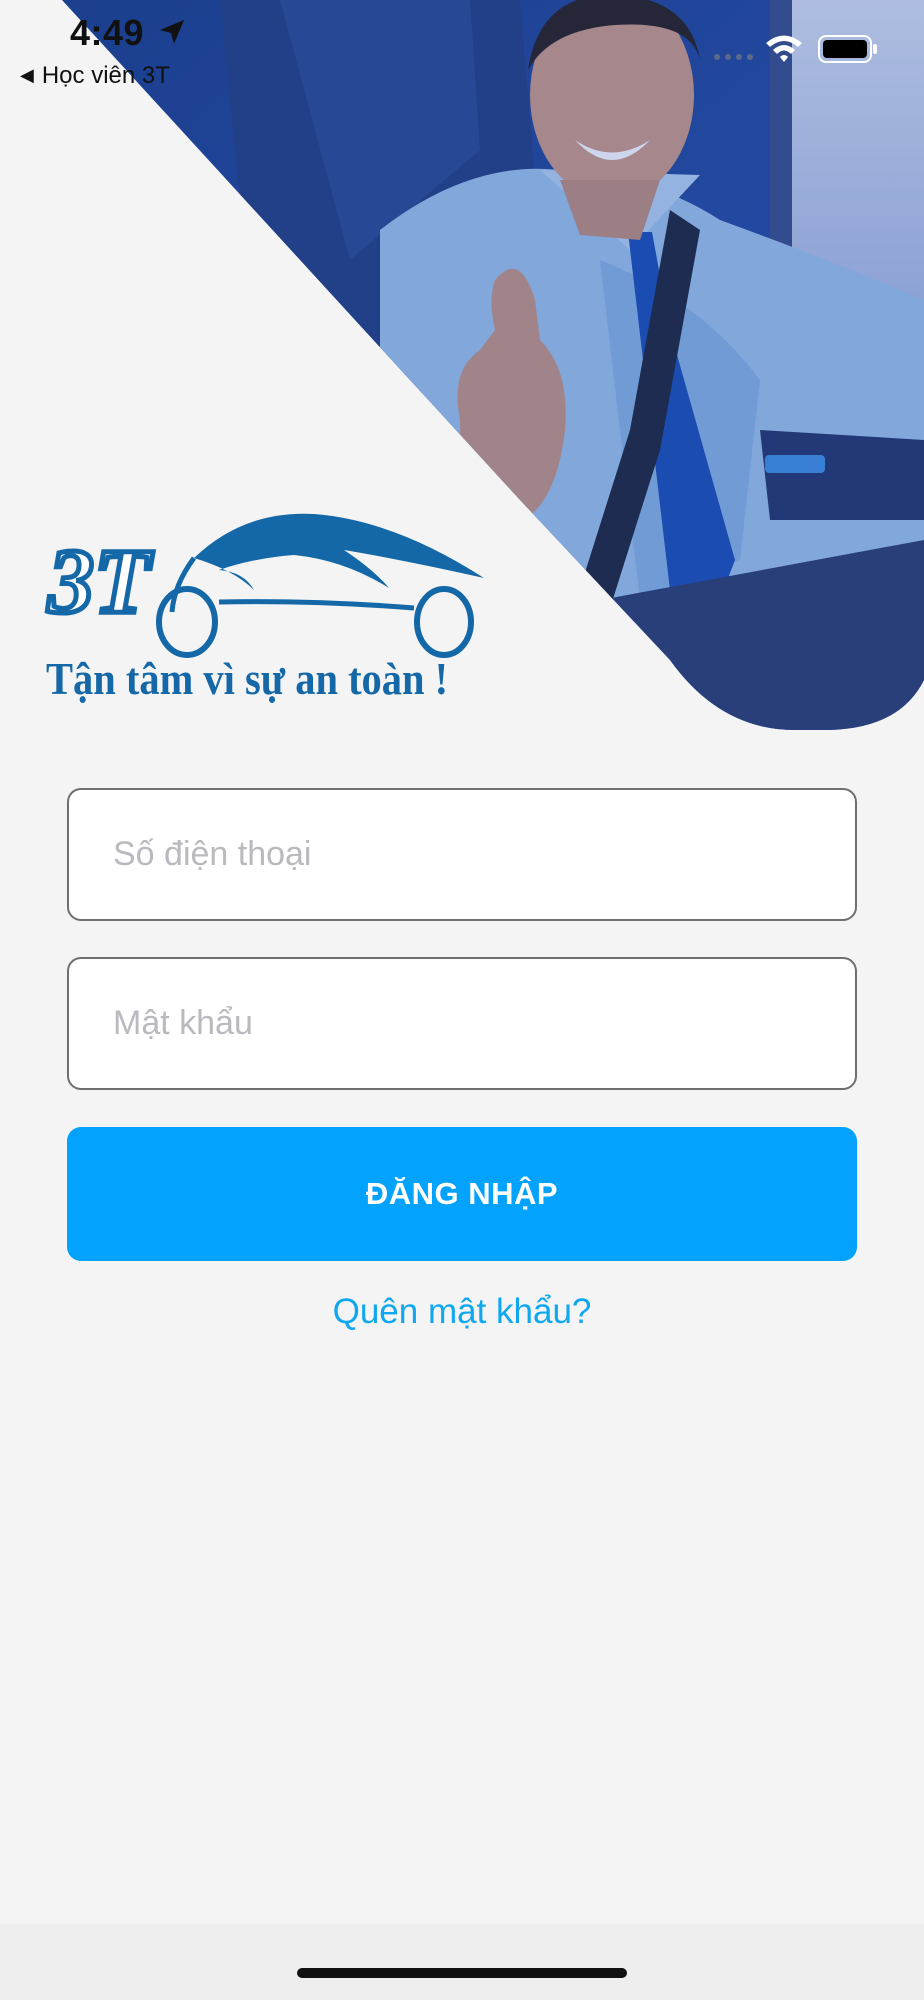  What do you see at coordinates (462, 1962) in the screenshot?
I see `bottom-safe-area` at bounding box center [462, 1962].